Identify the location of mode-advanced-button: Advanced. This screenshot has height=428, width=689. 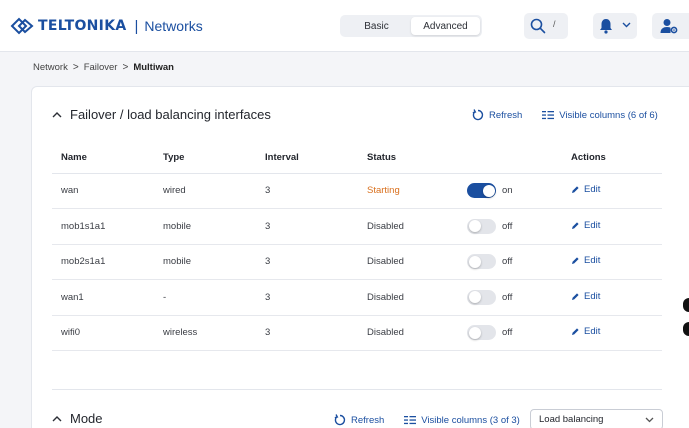
(445, 26).